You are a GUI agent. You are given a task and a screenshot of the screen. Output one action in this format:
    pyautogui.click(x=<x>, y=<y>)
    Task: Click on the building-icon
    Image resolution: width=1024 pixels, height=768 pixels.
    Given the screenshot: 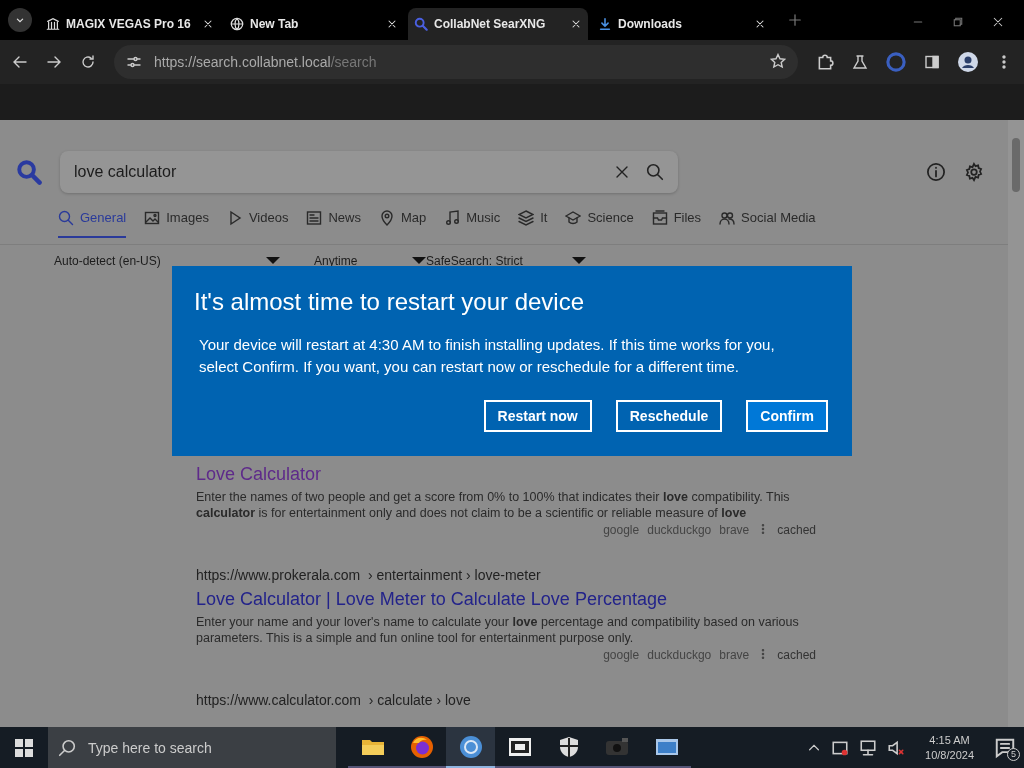 What is the action you would take?
    pyautogui.click(x=53, y=24)
    